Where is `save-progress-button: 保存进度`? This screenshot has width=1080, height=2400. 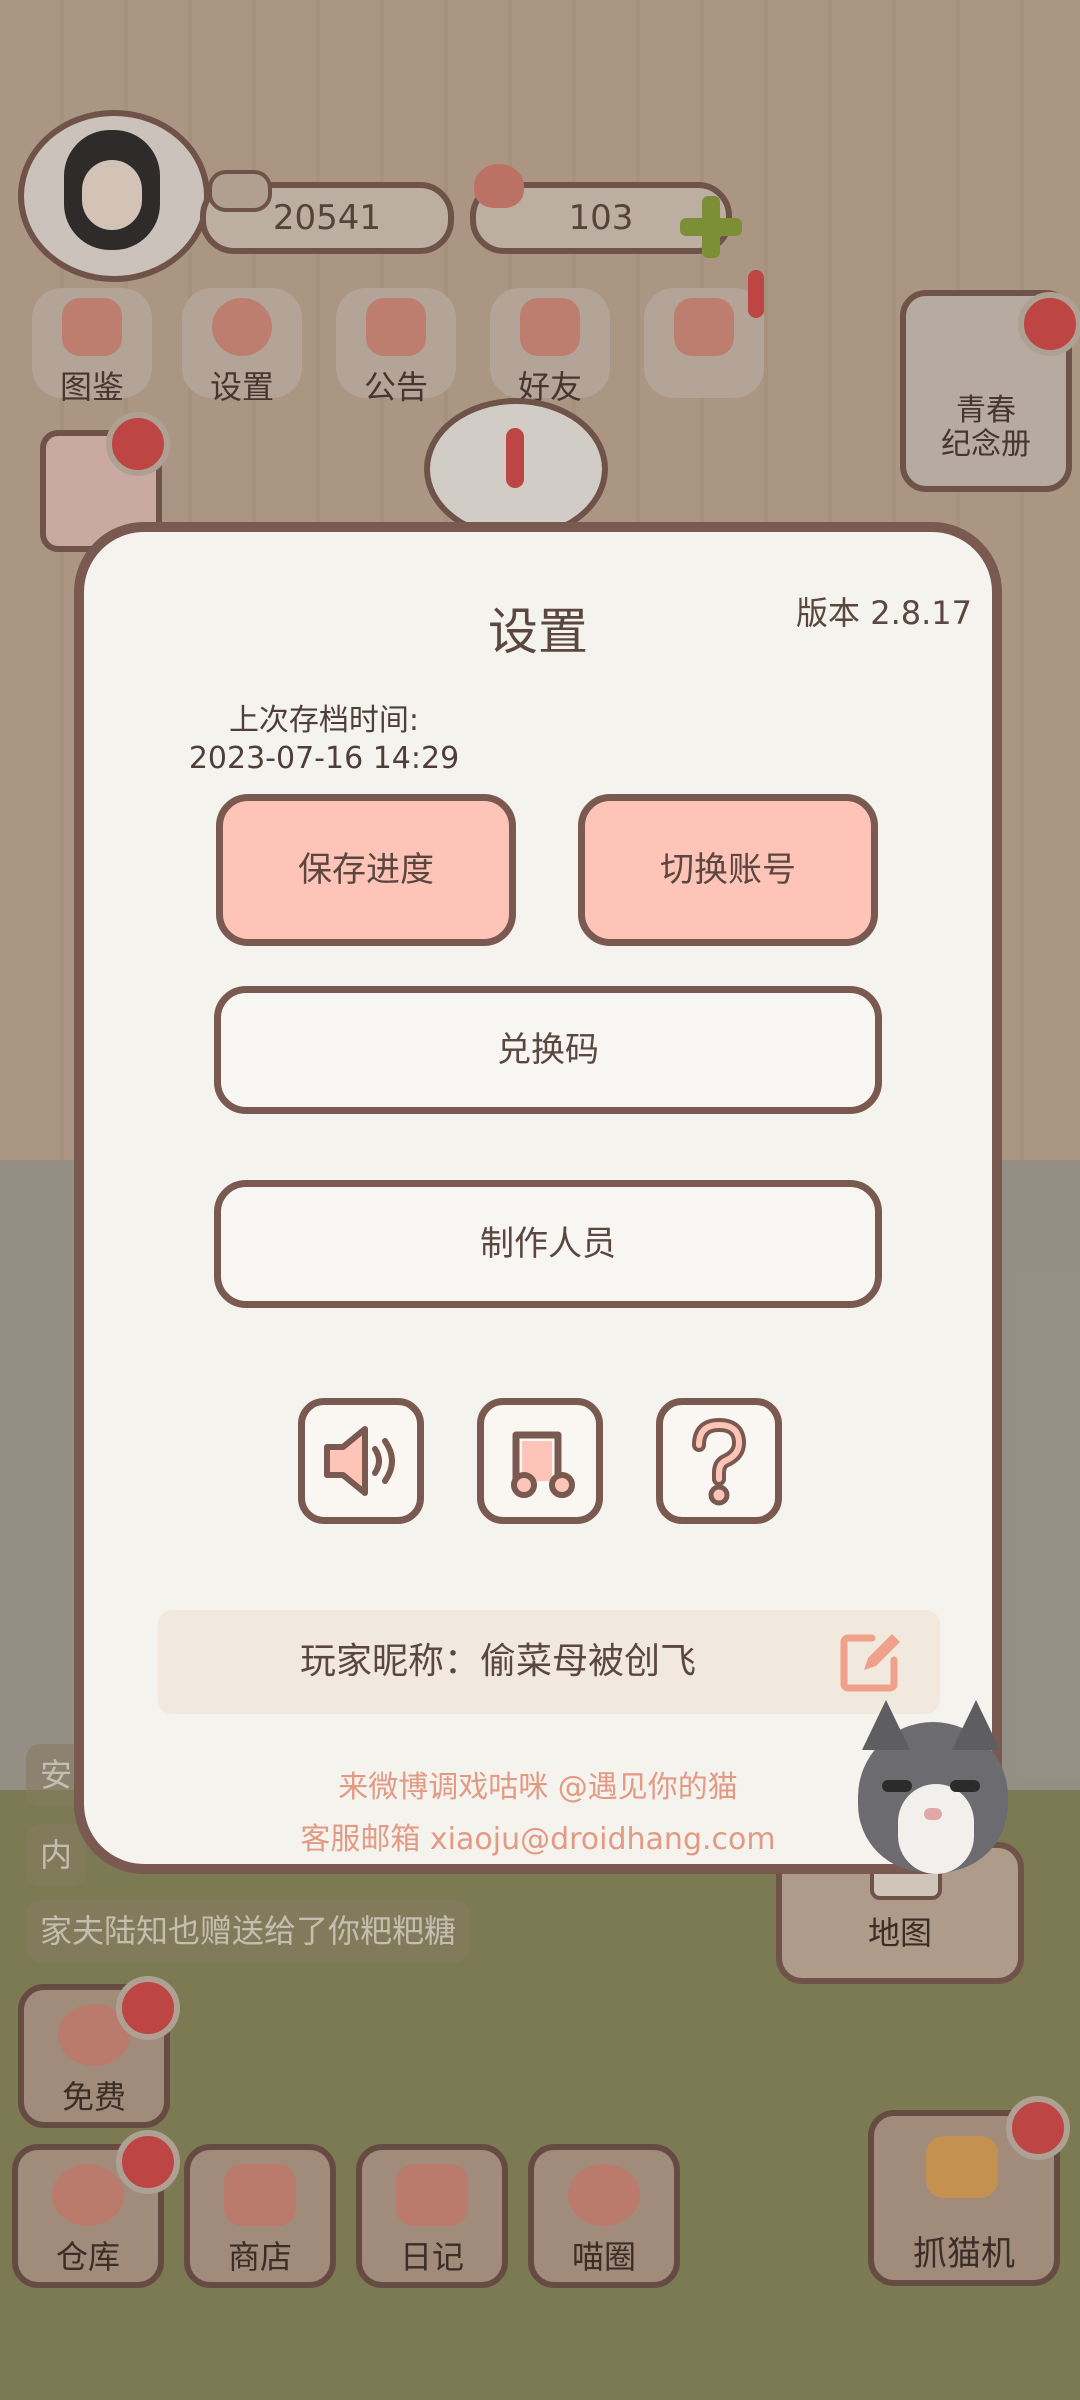
save-progress-button: 保存进度 is located at coordinates (366, 870).